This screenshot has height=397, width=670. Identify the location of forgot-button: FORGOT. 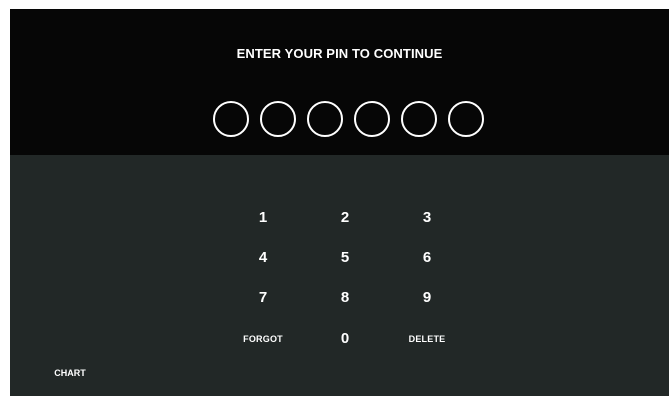
(263, 339).